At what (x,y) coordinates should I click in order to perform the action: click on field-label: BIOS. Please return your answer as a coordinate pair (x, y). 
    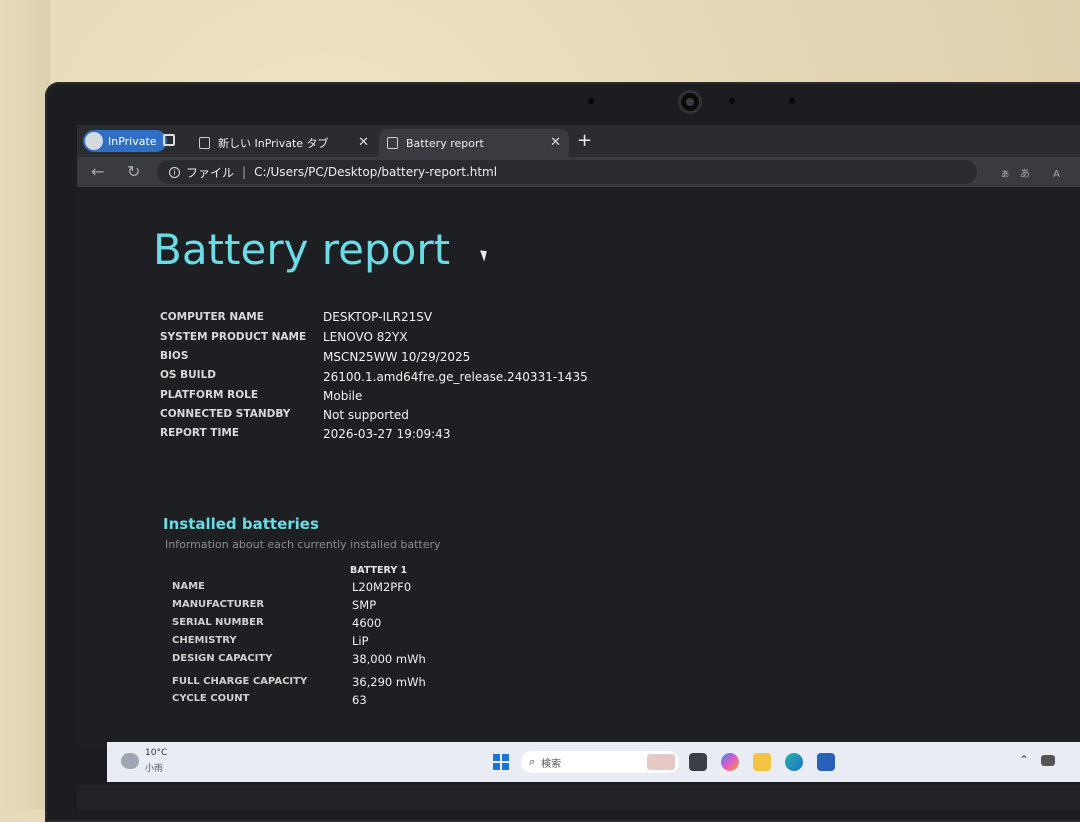
    Looking at the image, I should click on (174, 356).